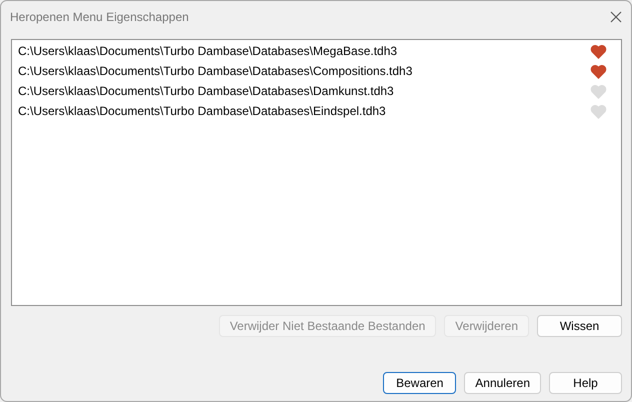  What do you see at coordinates (206, 91) in the screenshot?
I see `file-path: C:\Users\klaas\Documents\Turbo Dambase\Databases\Damkunst.tdh3` at bounding box center [206, 91].